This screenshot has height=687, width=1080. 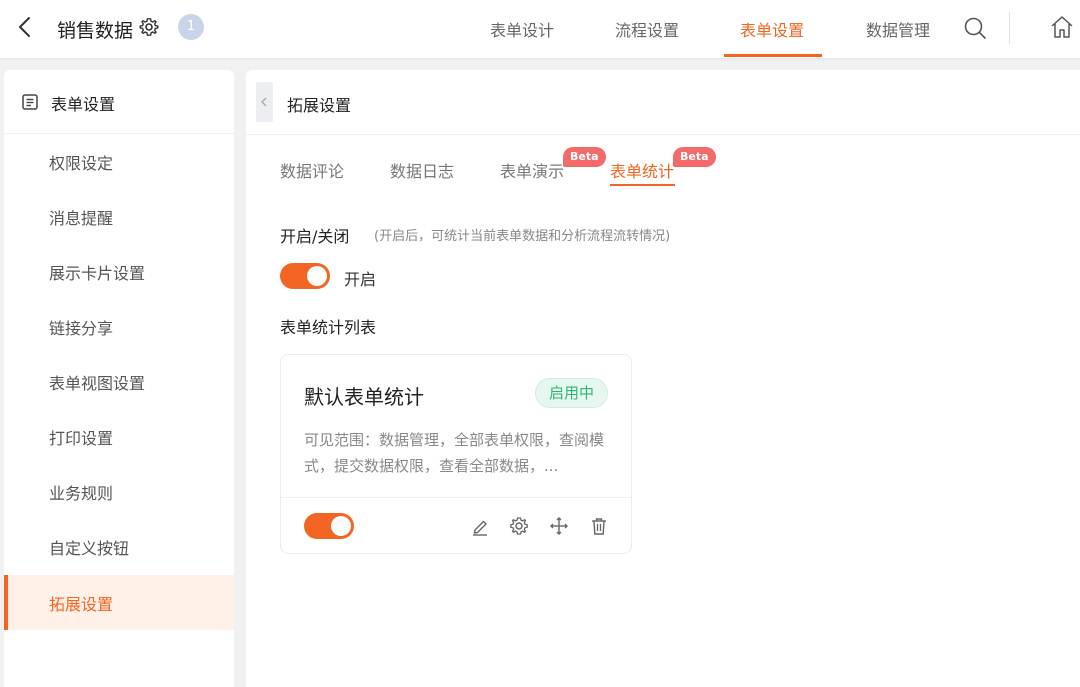 What do you see at coordinates (83, 104) in the screenshot?
I see `sidebar-header-label: 表单设置` at bounding box center [83, 104].